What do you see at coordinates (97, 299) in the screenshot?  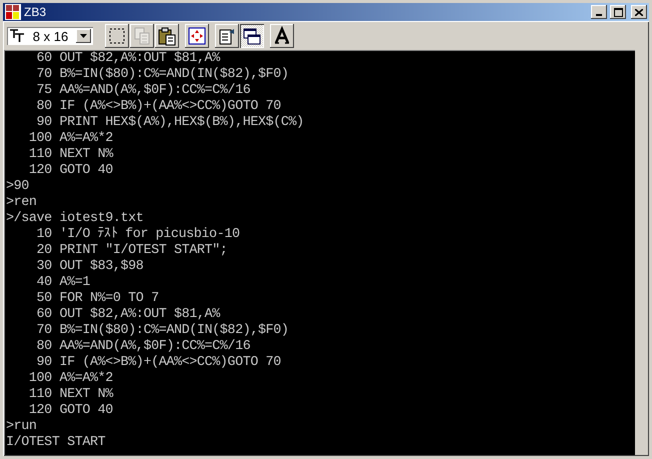 I see `terminal-line: 50 FOR N%=0 TO 7` at bounding box center [97, 299].